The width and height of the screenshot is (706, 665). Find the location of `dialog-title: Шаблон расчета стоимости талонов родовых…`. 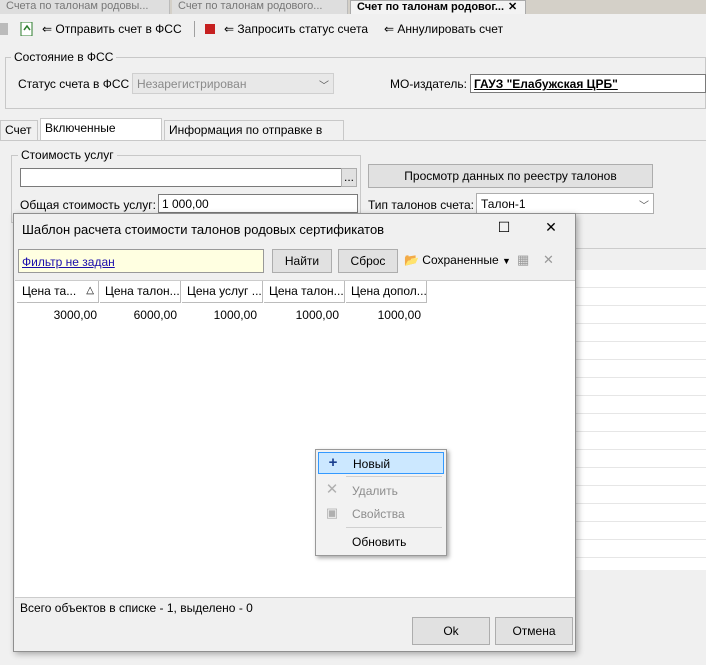

dialog-title: Шаблон расчета стоимости талонов родовых… is located at coordinates (203, 229).